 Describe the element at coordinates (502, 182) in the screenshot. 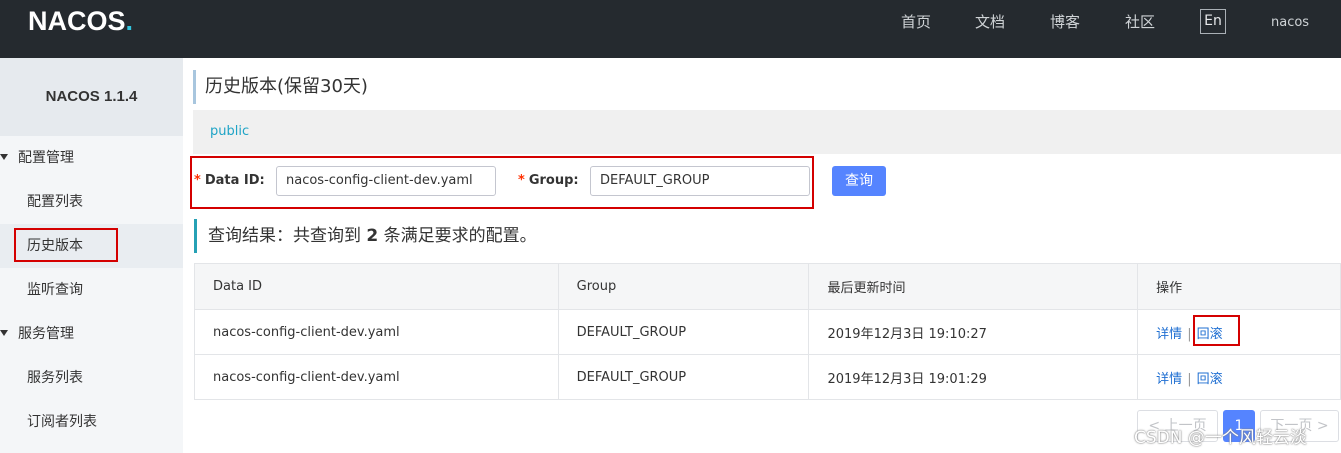

I see `highlight-box-search-form` at that location.